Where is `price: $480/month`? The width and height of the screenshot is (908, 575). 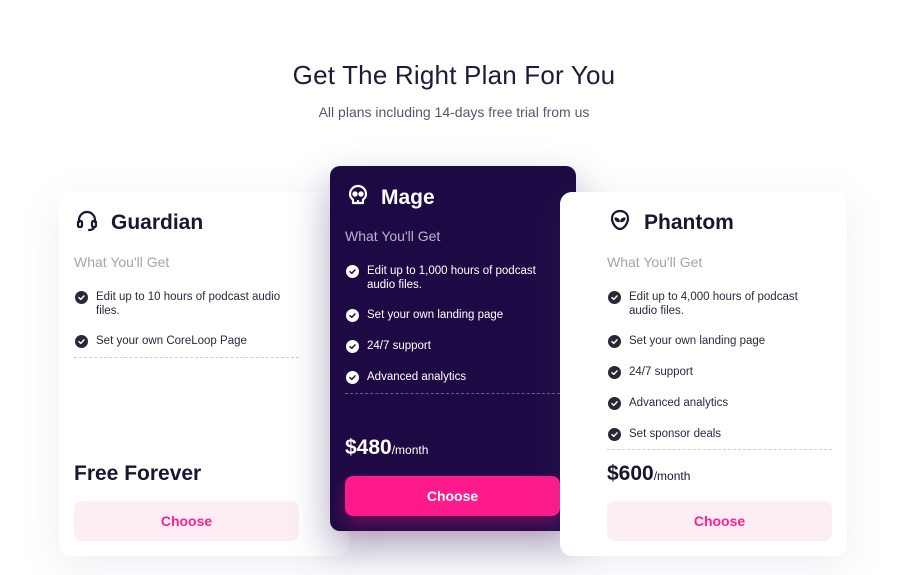 price: $480/month is located at coordinates (386, 448).